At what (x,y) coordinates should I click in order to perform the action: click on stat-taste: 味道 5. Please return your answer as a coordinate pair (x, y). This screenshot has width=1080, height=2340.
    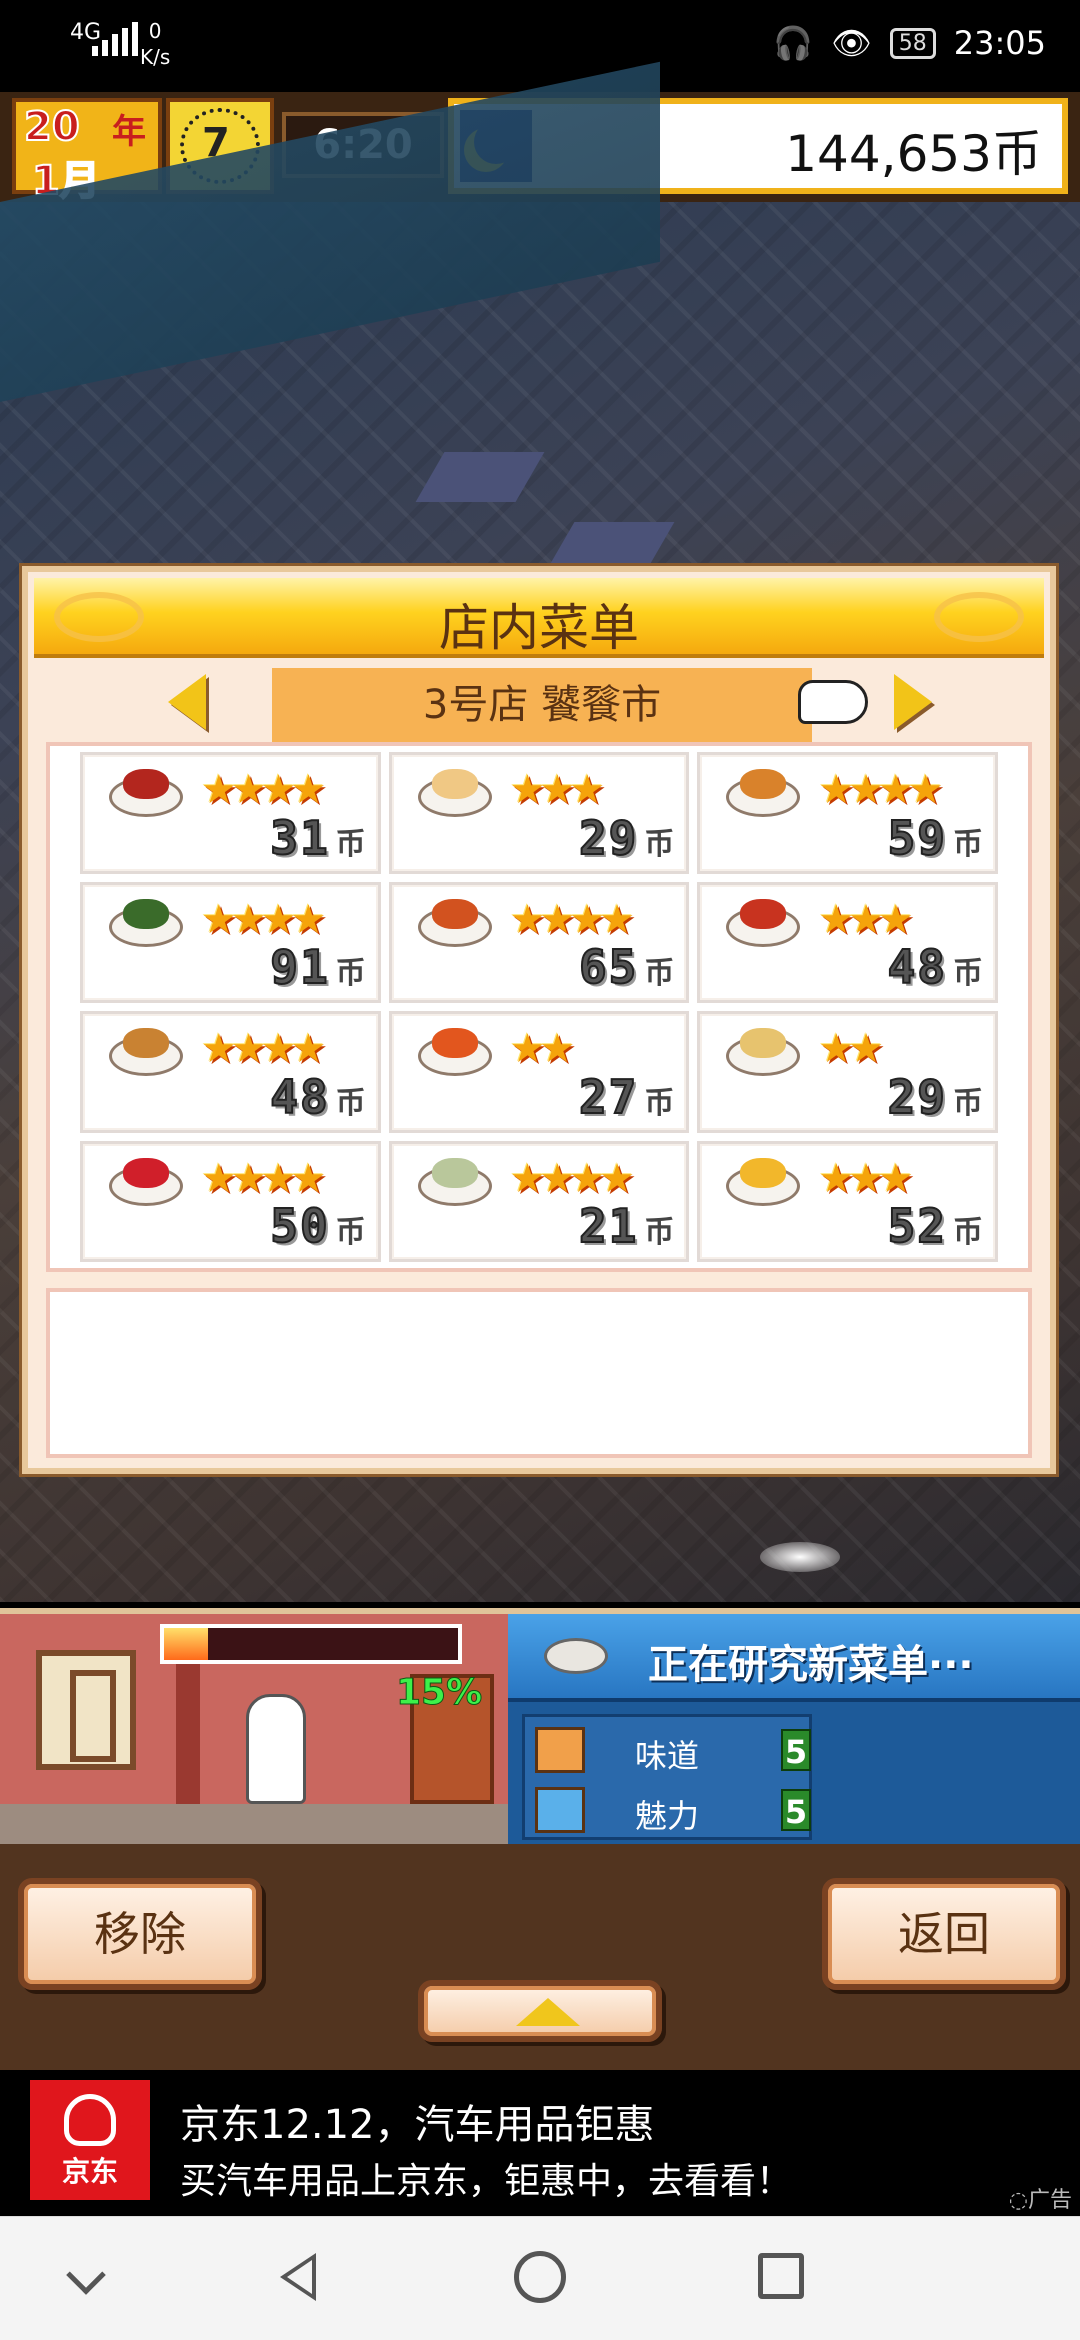
    Looking at the image, I should click on (670, 1749).